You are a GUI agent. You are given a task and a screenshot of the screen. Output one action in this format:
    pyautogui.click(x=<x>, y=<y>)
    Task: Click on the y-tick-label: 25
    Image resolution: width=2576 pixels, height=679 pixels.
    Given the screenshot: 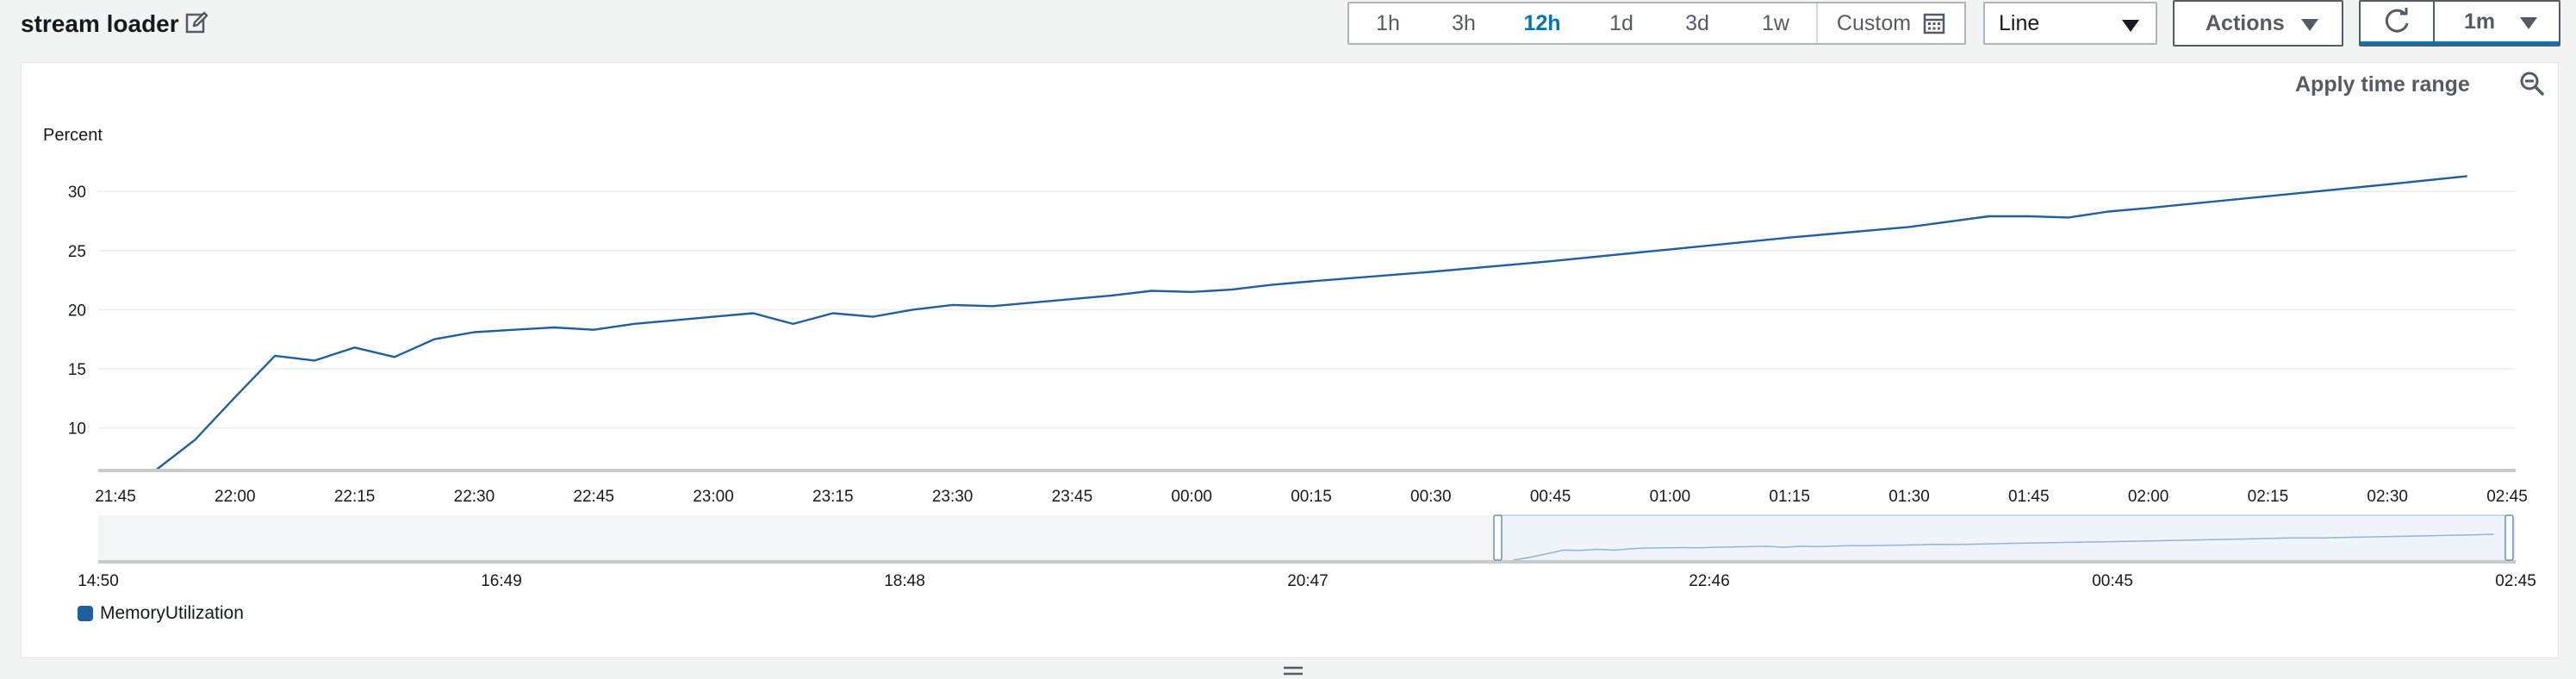 What is the action you would take?
    pyautogui.click(x=77, y=252)
    